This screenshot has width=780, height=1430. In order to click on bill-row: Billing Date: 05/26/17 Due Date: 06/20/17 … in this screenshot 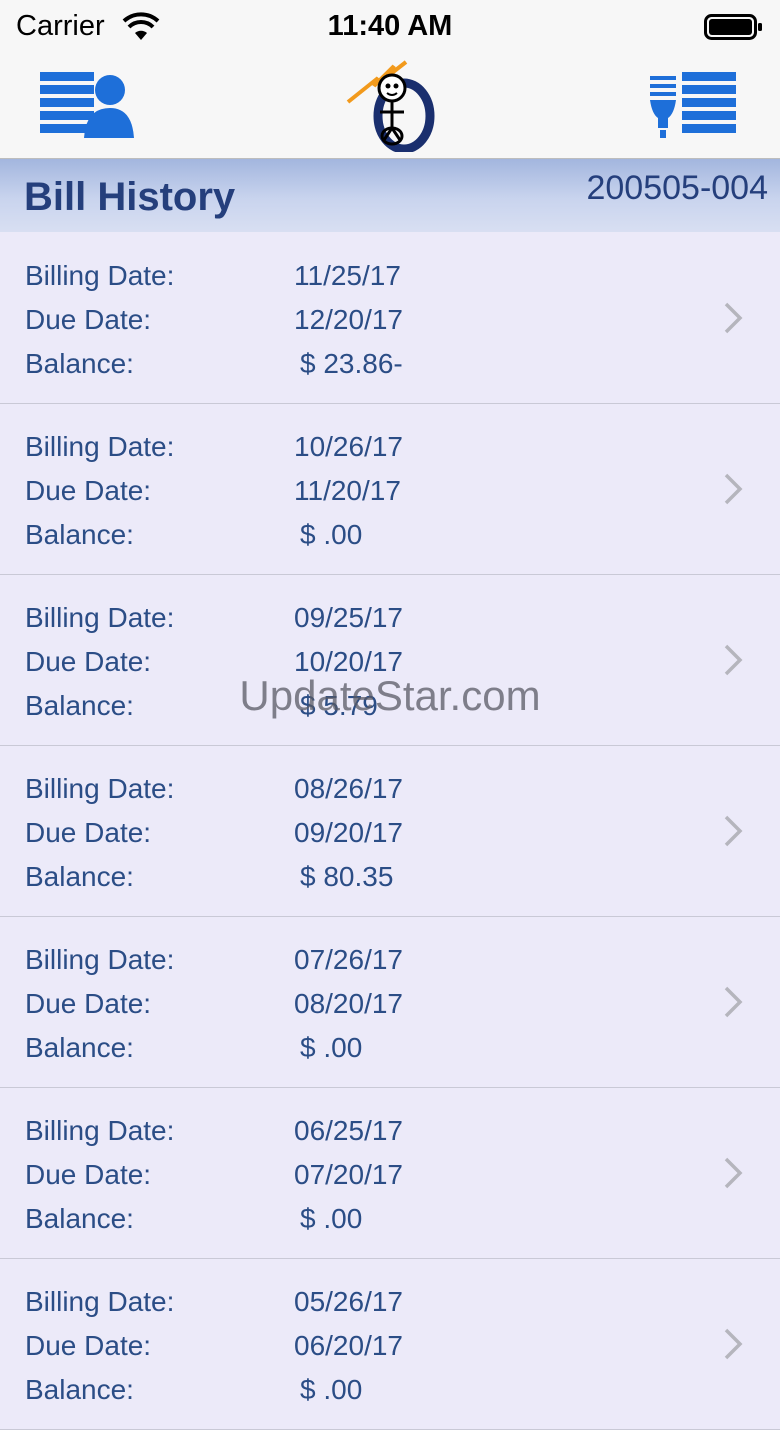, I will do `click(390, 1344)`.